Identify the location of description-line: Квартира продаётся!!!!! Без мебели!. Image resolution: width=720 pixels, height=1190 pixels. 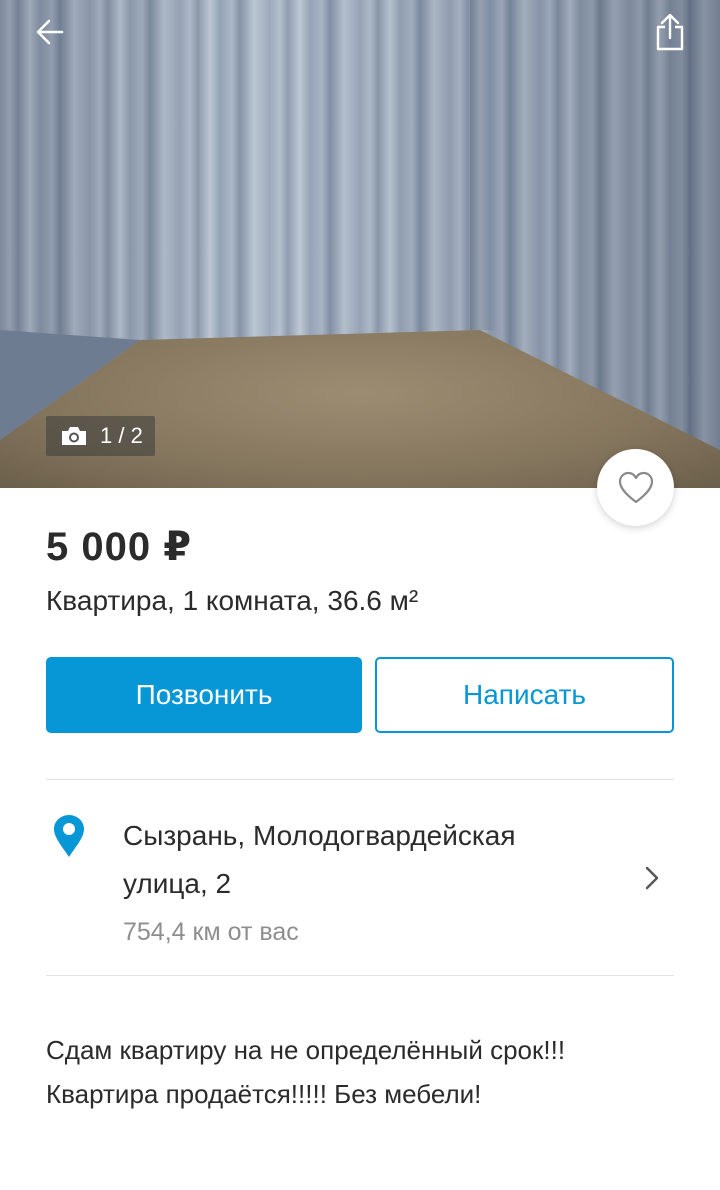
(264, 1094).